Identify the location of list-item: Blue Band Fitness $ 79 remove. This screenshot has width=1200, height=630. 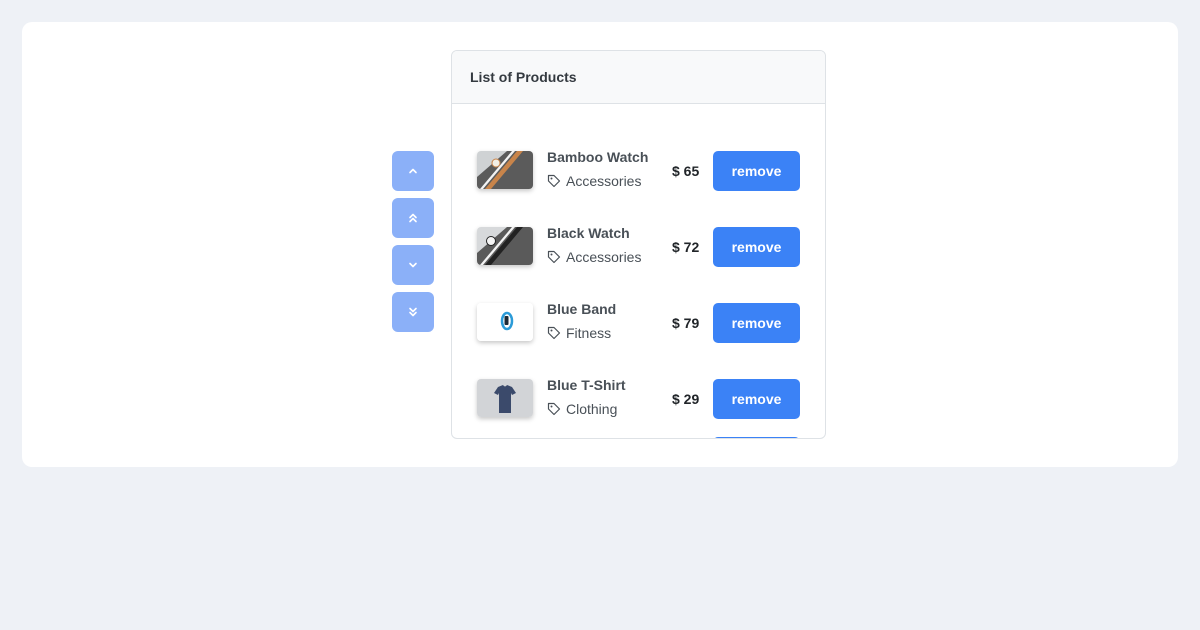
(638, 323).